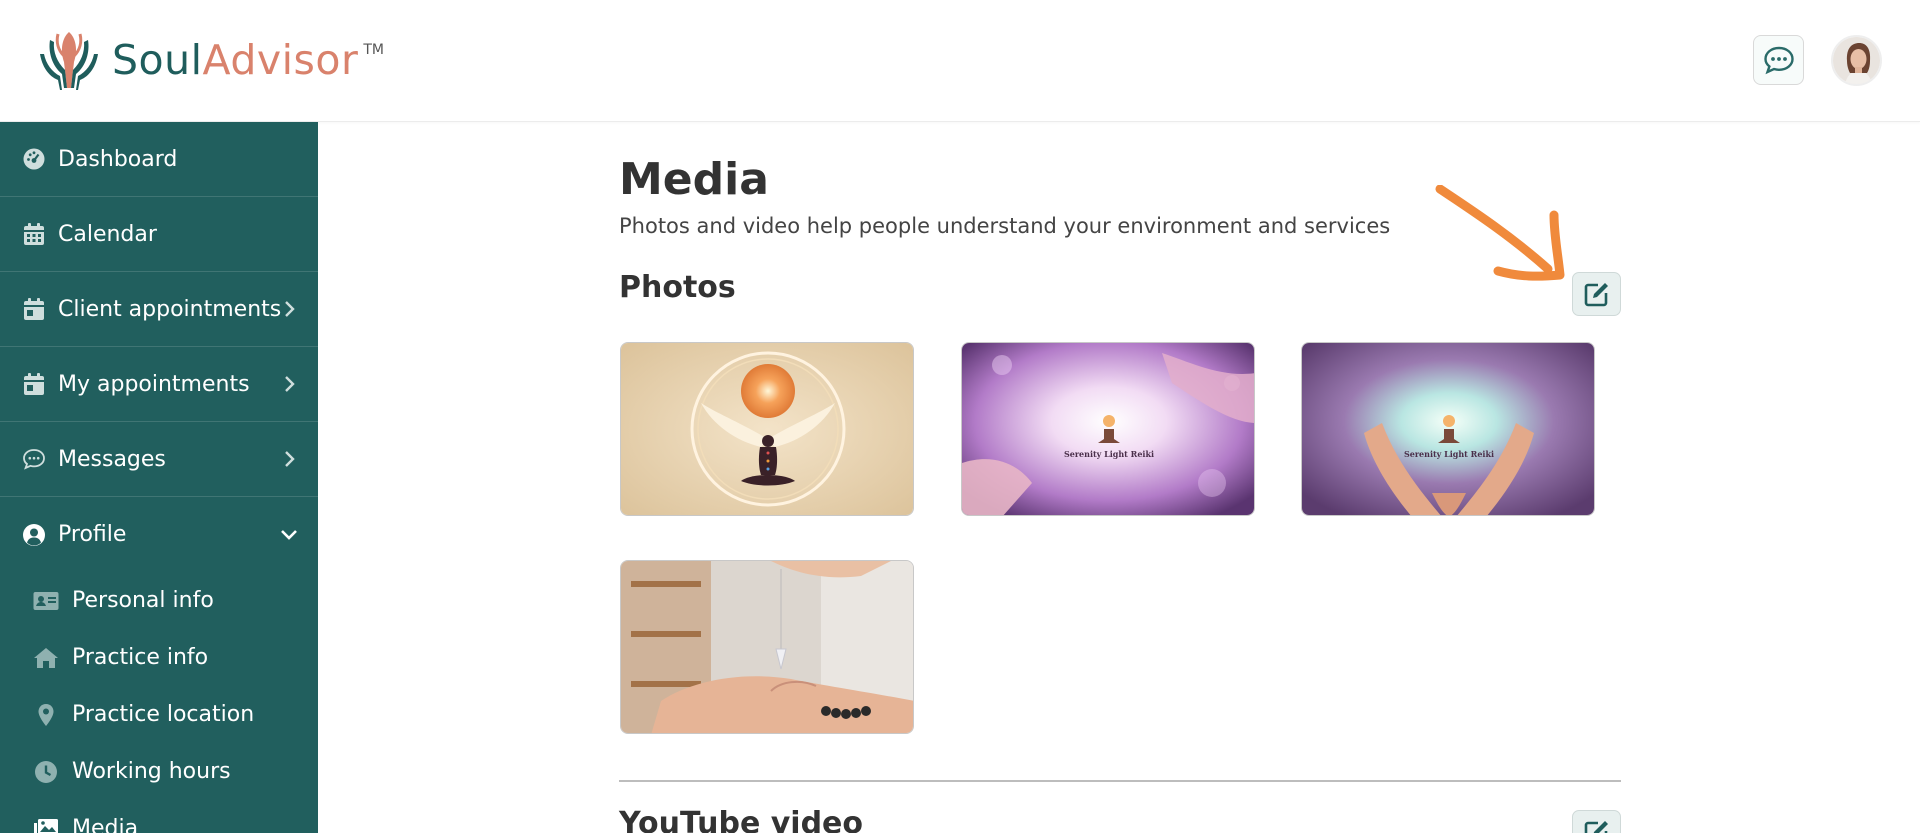  I want to click on edit-photos-button, so click(1596, 294).